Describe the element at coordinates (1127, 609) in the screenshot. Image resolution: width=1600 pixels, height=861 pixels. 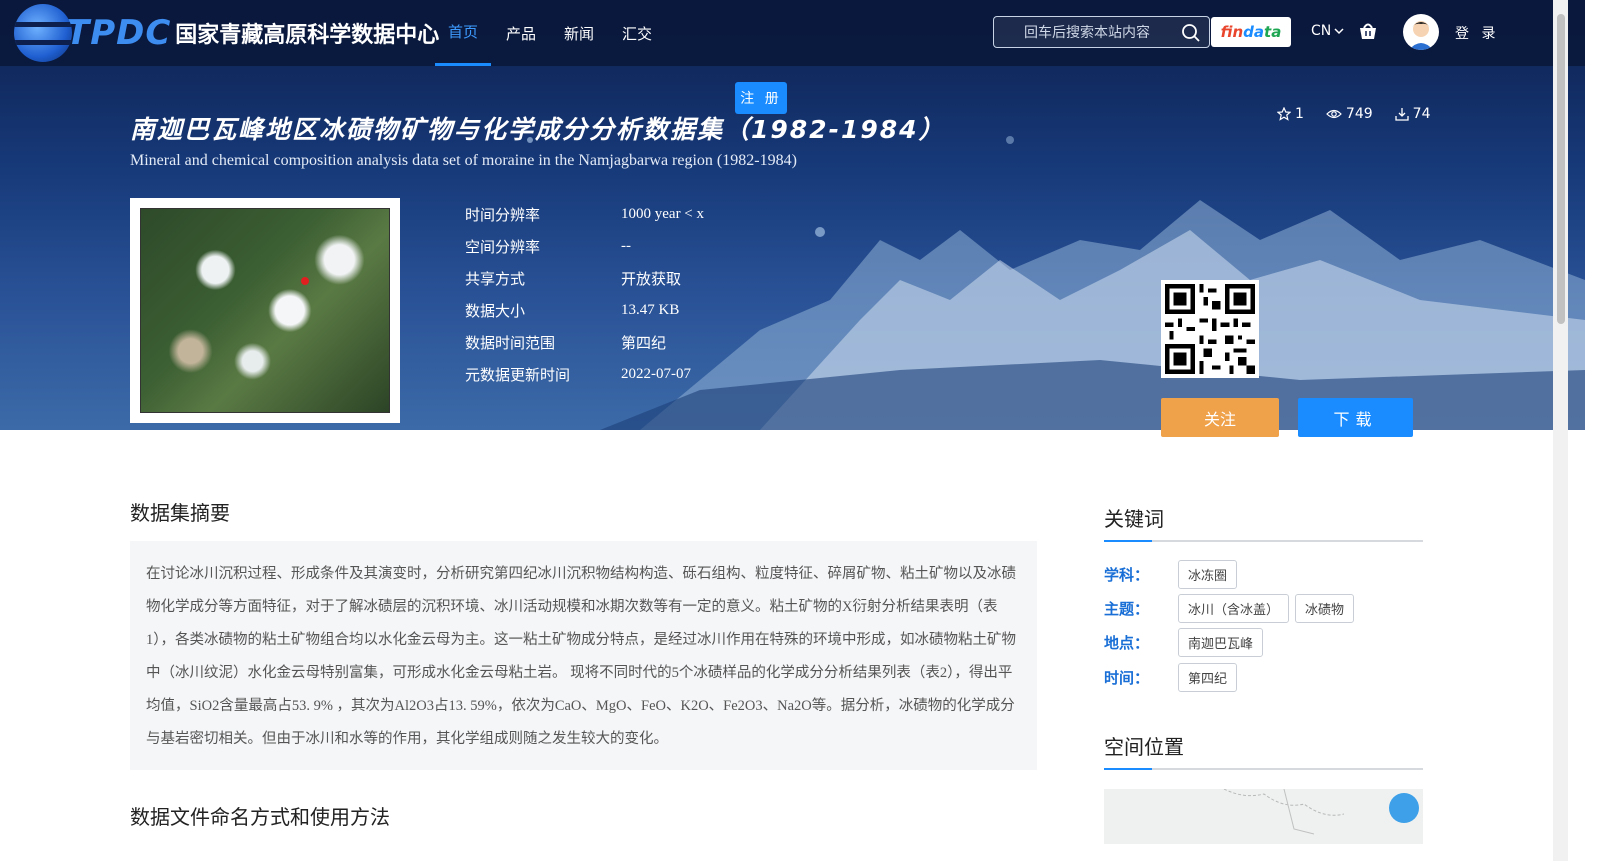
I see `keyword-label: 主题：` at that location.